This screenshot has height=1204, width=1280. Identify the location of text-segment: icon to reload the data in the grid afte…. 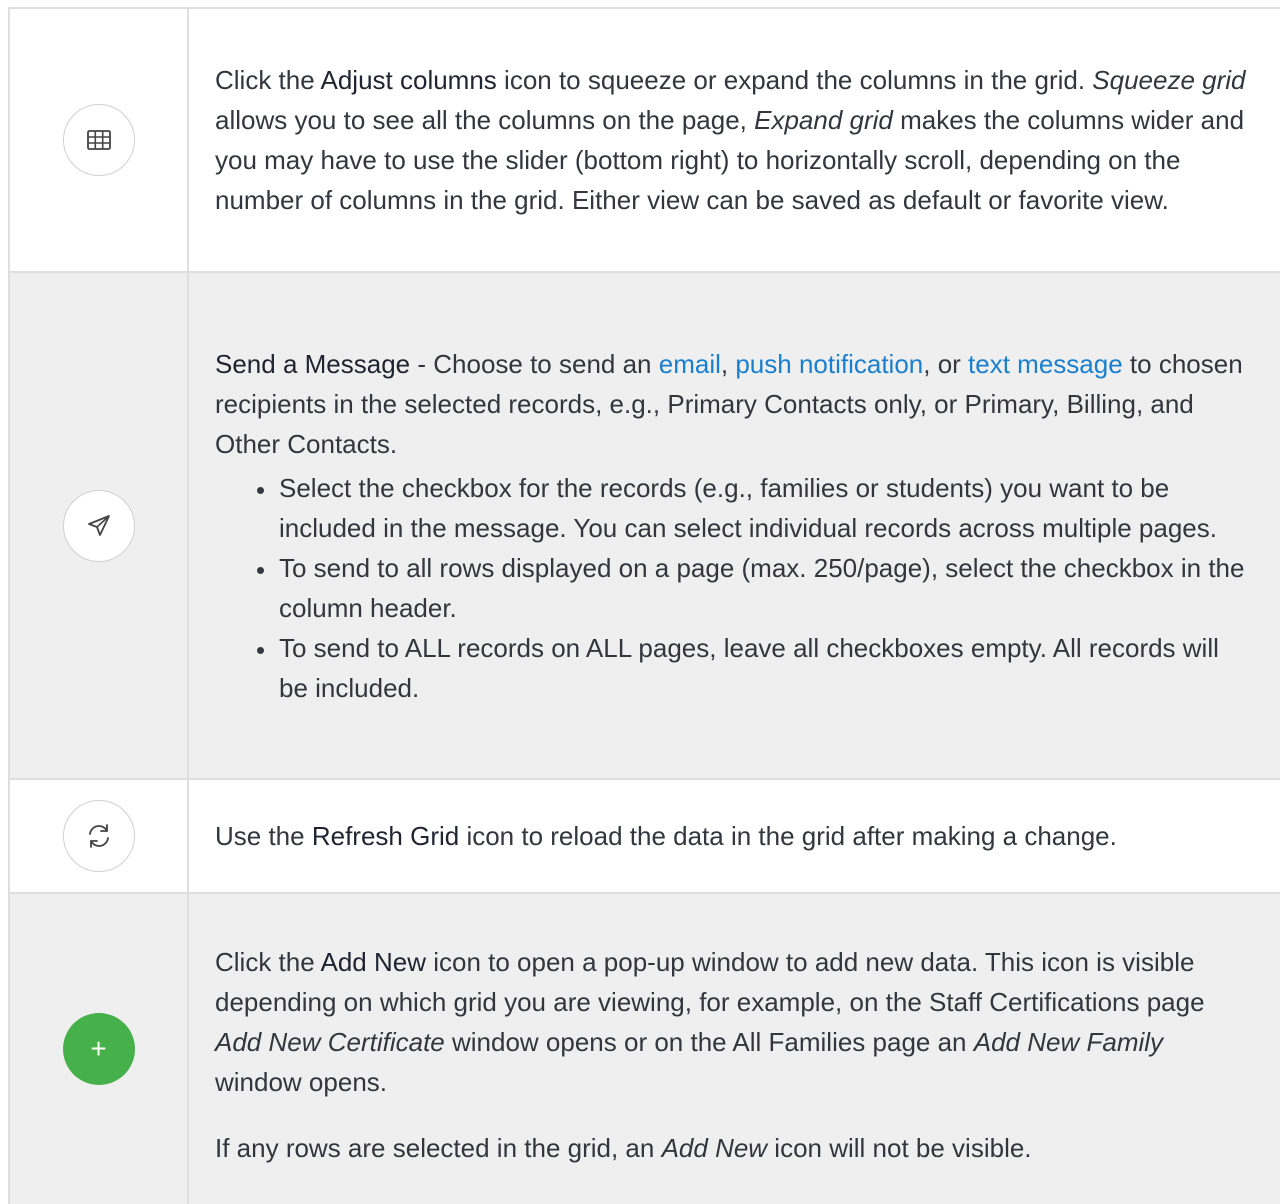
(788, 836).